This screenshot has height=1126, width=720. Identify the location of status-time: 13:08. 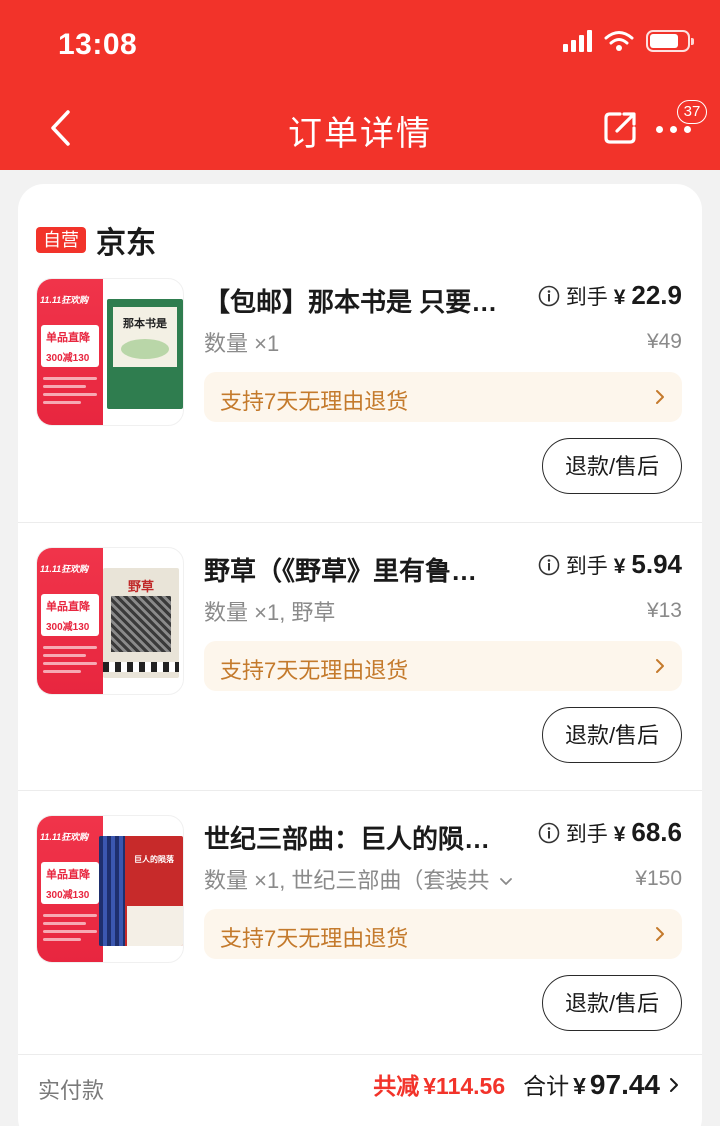
(98, 44).